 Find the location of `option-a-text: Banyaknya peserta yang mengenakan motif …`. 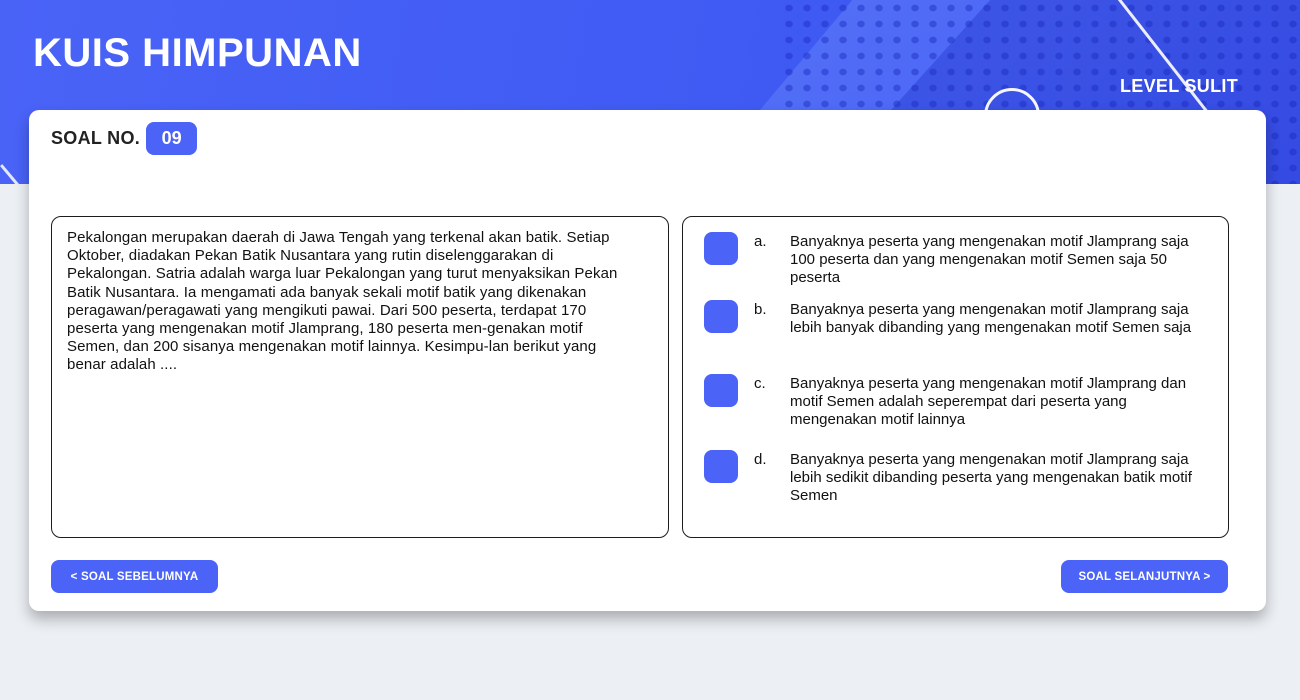

option-a-text: Banyaknya peserta yang mengenakan motif … is located at coordinates (989, 259).